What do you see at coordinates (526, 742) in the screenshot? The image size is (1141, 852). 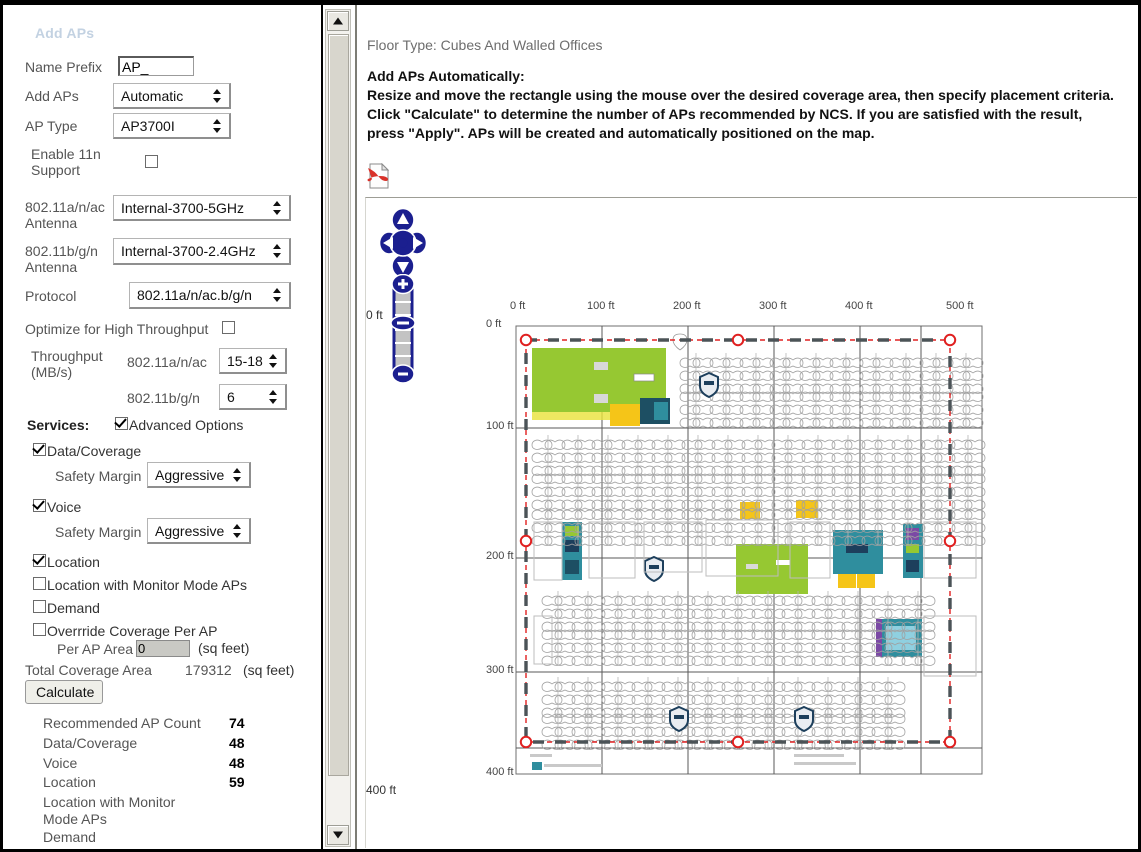 I see `handle-bottom-left` at bounding box center [526, 742].